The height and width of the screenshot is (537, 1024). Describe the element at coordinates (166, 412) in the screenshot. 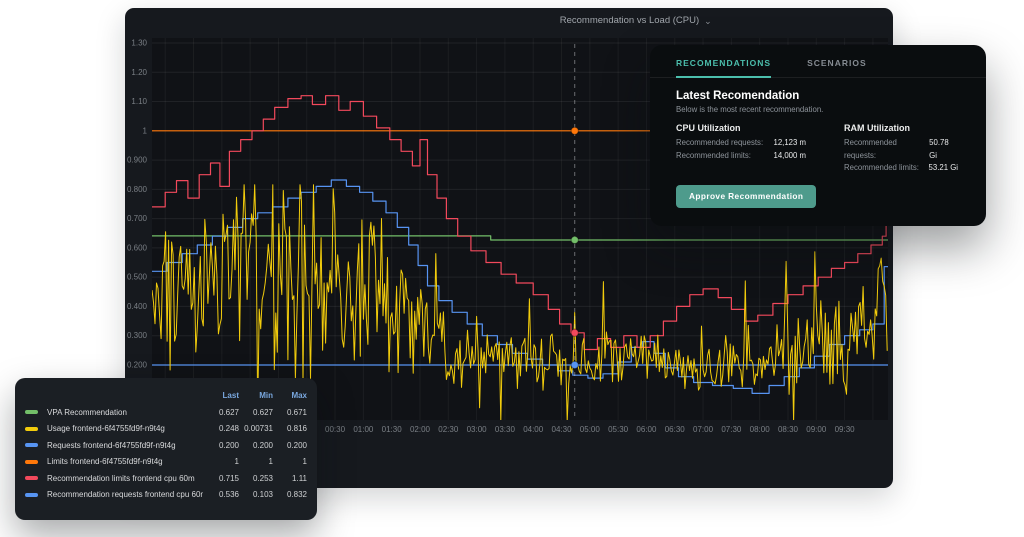

I see `legend-row: VPA Recommendation 0.627 0.627 0.671` at that location.